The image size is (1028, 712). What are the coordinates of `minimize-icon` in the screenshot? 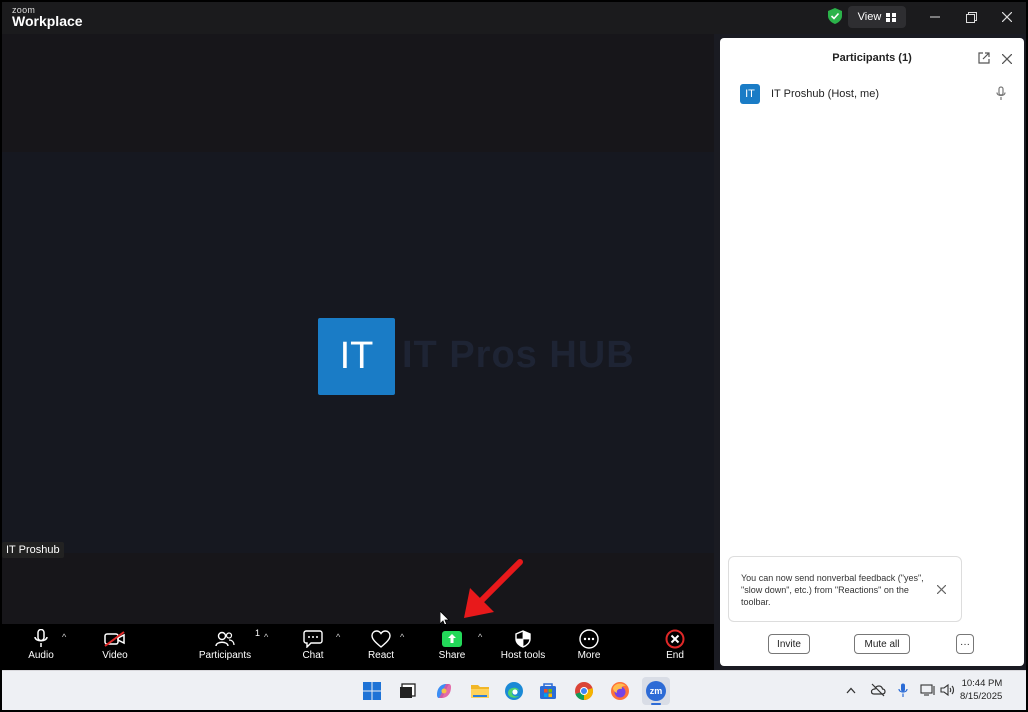 It's located at (935, 17).